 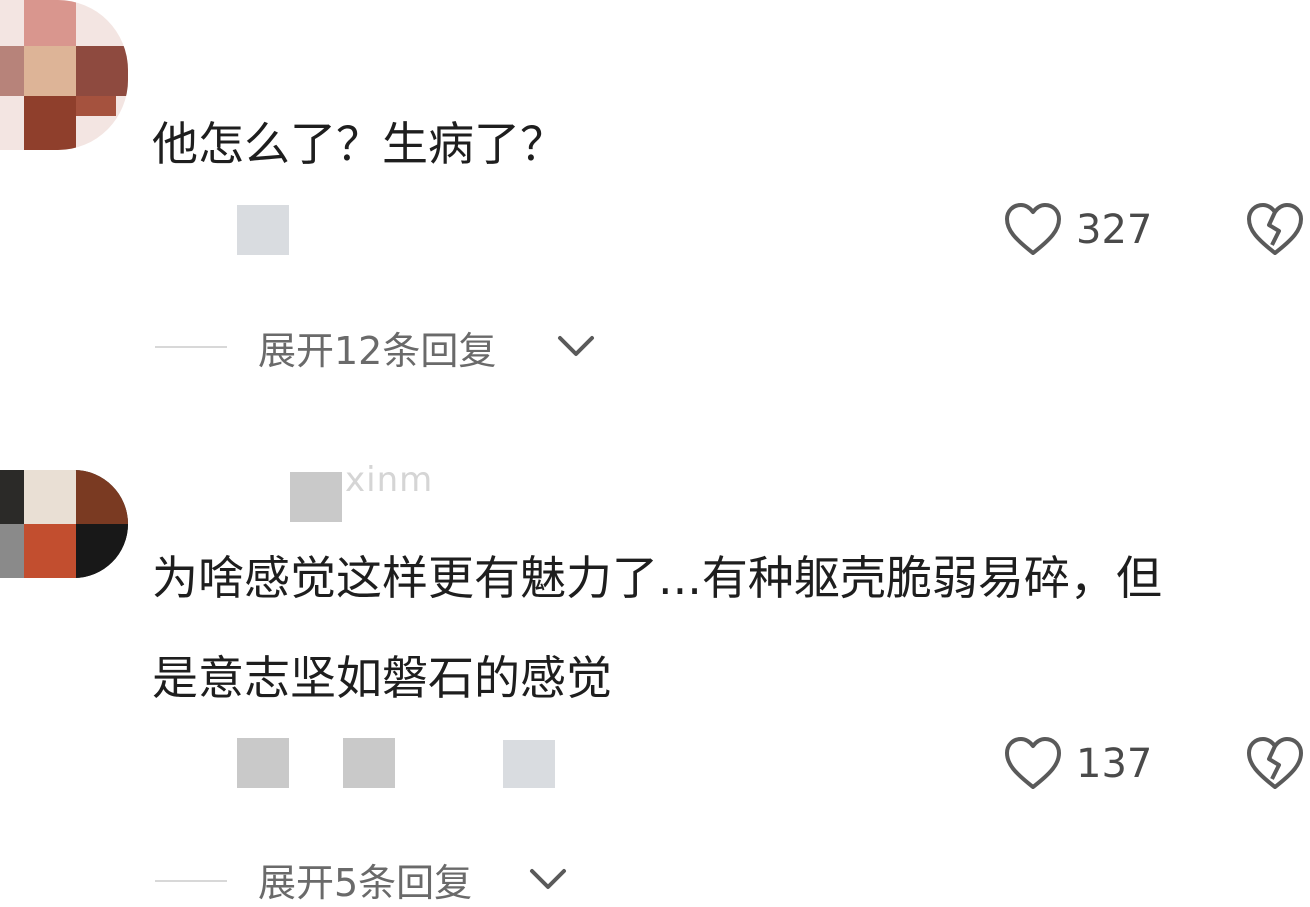 I want to click on comment-text: 他怎么了？生病了？, so click(x=359, y=144).